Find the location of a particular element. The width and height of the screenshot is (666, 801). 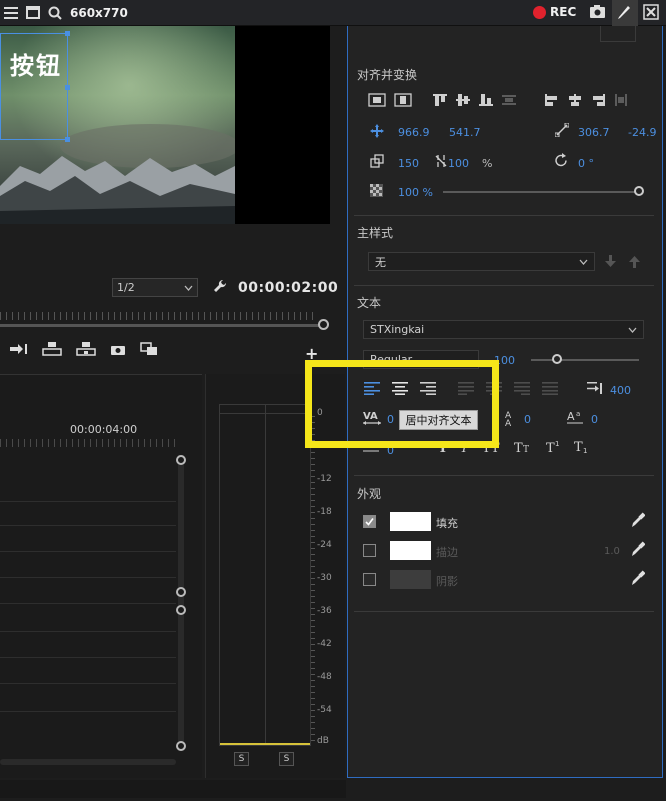

justify-right-icon is located at coordinates (522, 389).